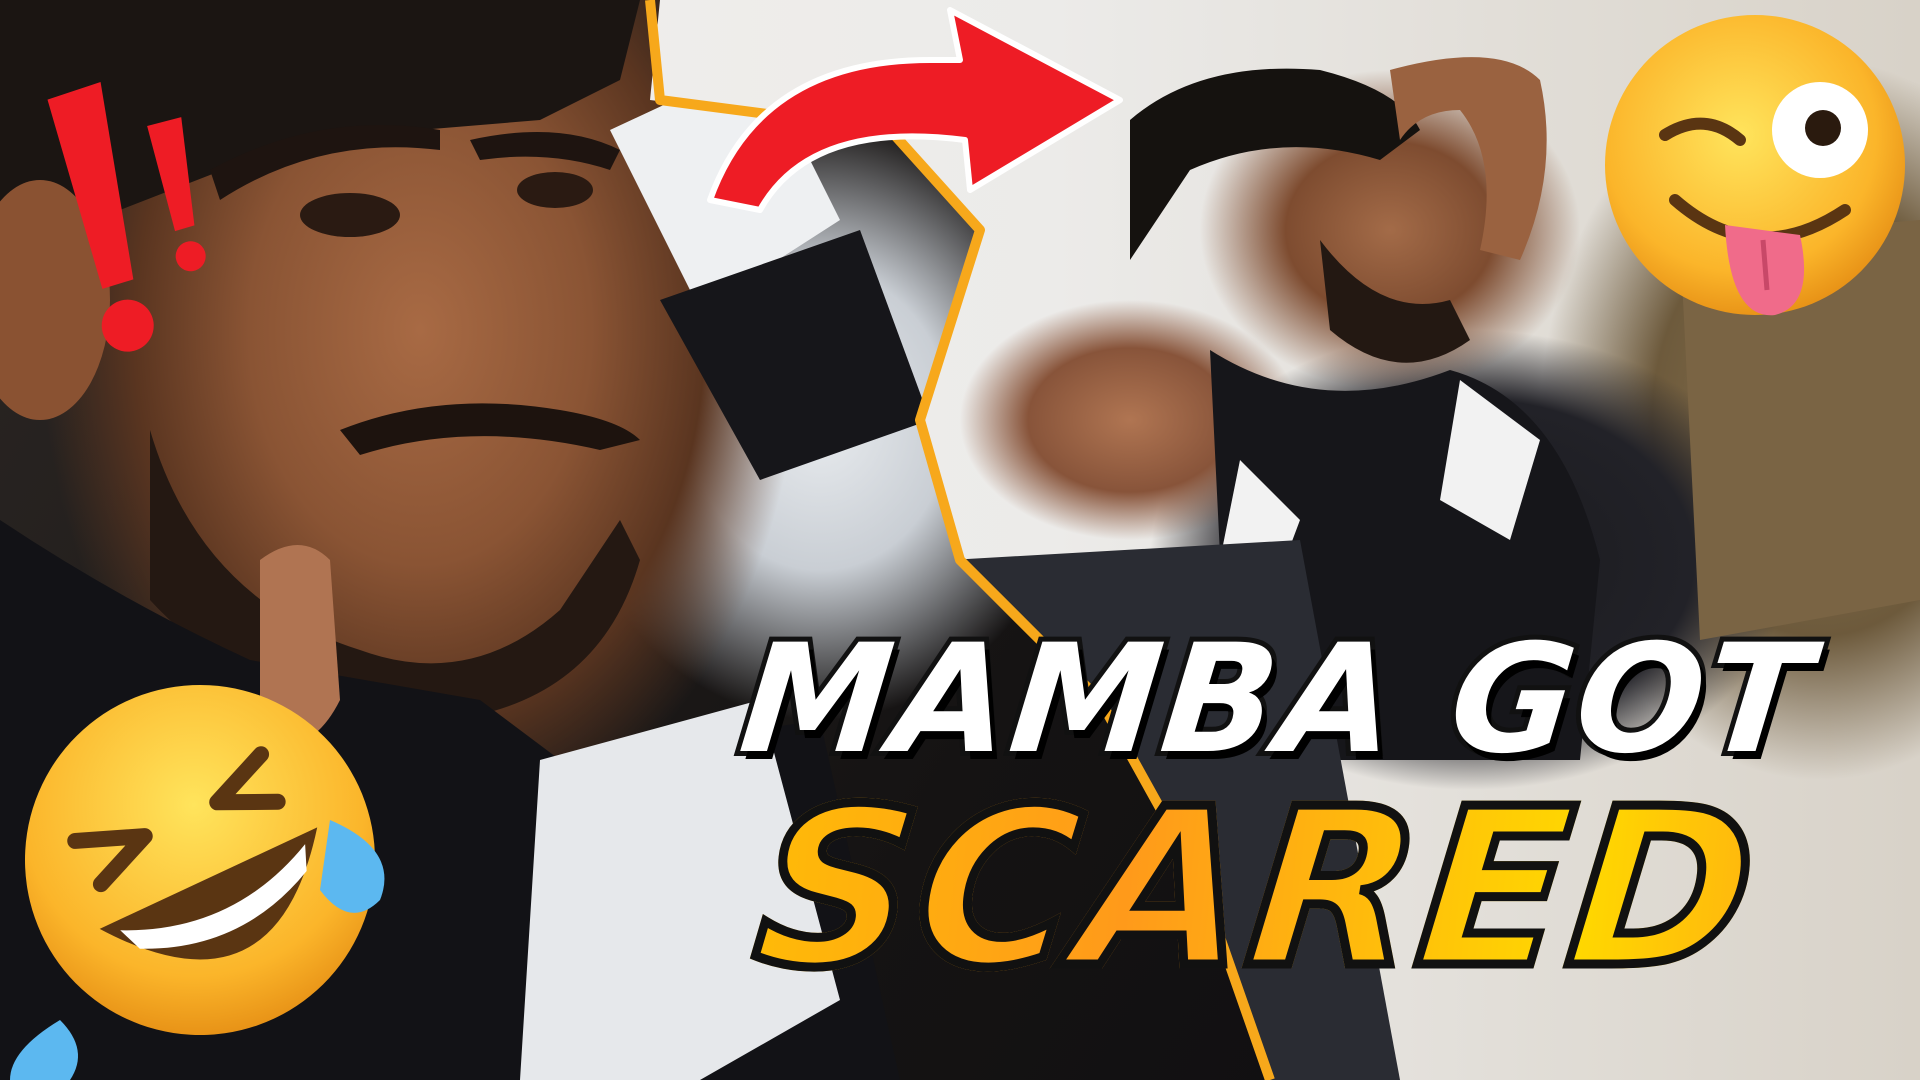  What do you see at coordinates (1276, 700) in the screenshot?
I see `headline-line-1: MAMBA GOT` at bounding box center [1276, 700].